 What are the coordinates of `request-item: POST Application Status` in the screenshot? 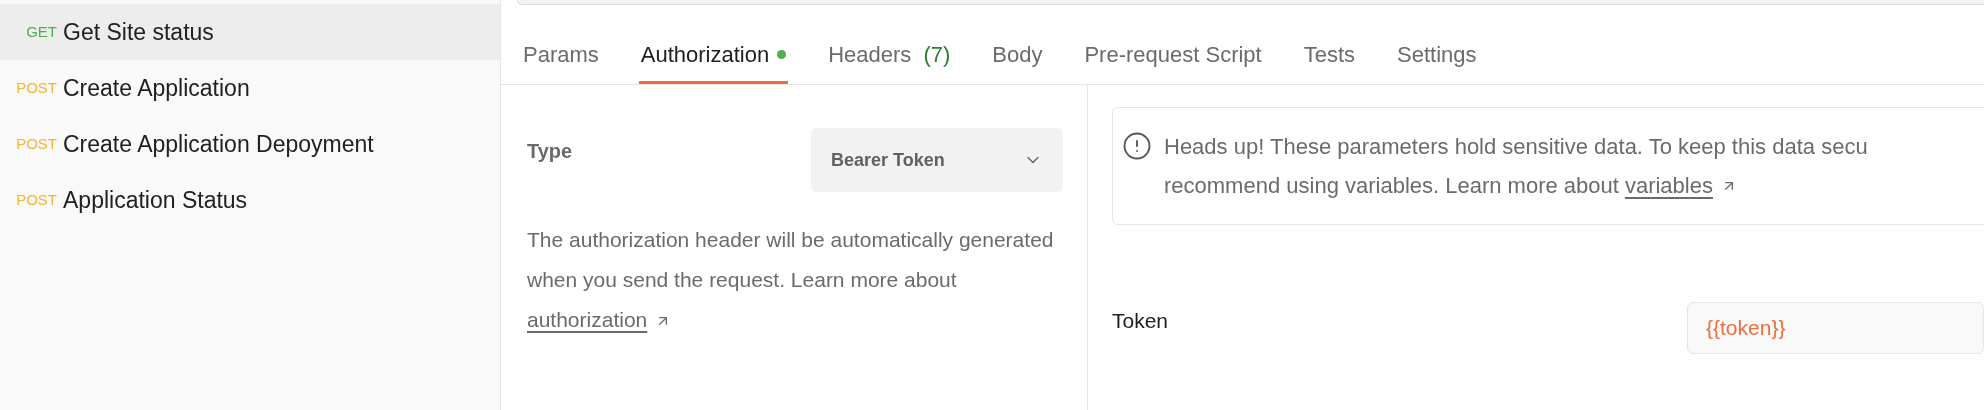 It's located at (250, 200).